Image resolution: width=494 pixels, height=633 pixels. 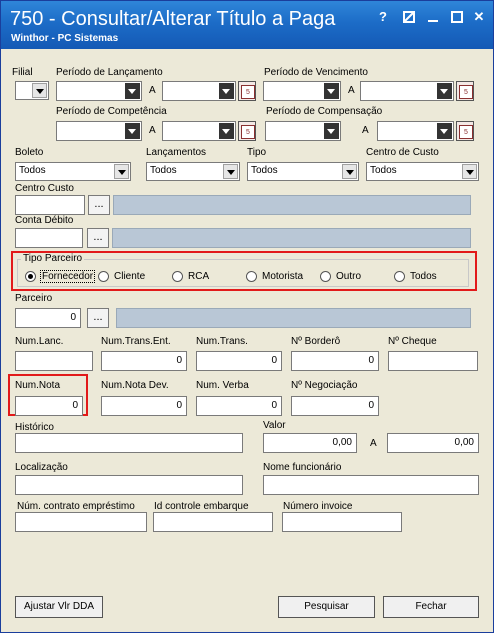 I want to click on pesquisar-button: Pesquisar, so click(x=326, y=607).